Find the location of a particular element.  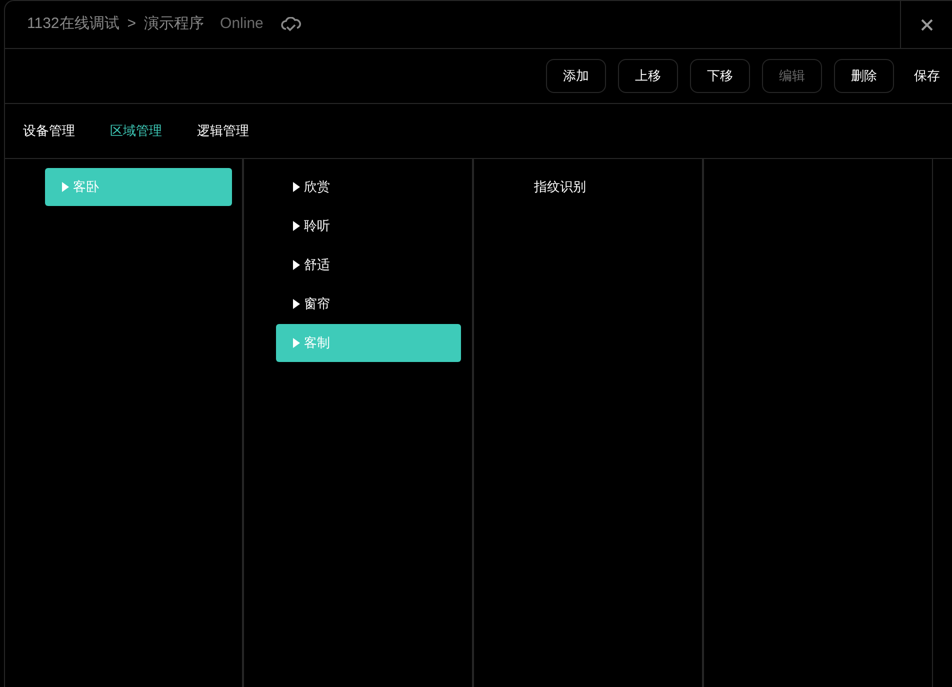

breadcrumb-link: 1132在线调试 is located at coordinates (73, 24).